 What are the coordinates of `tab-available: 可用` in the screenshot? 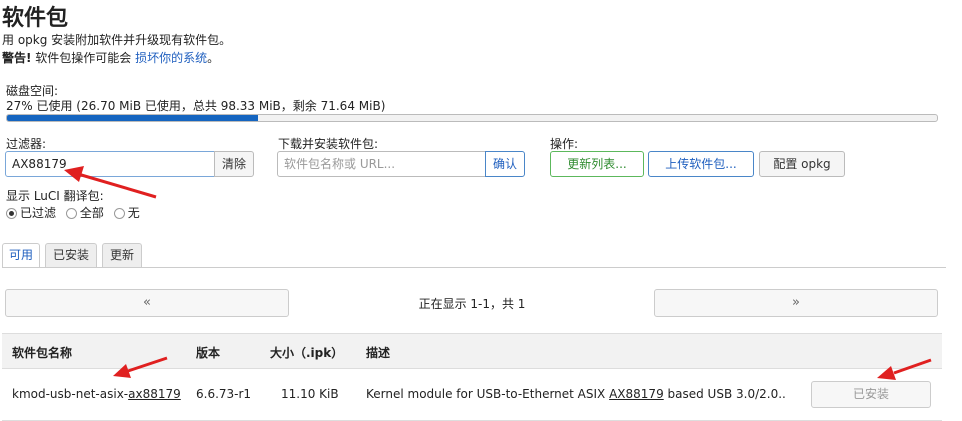 It's located at (21, 255).